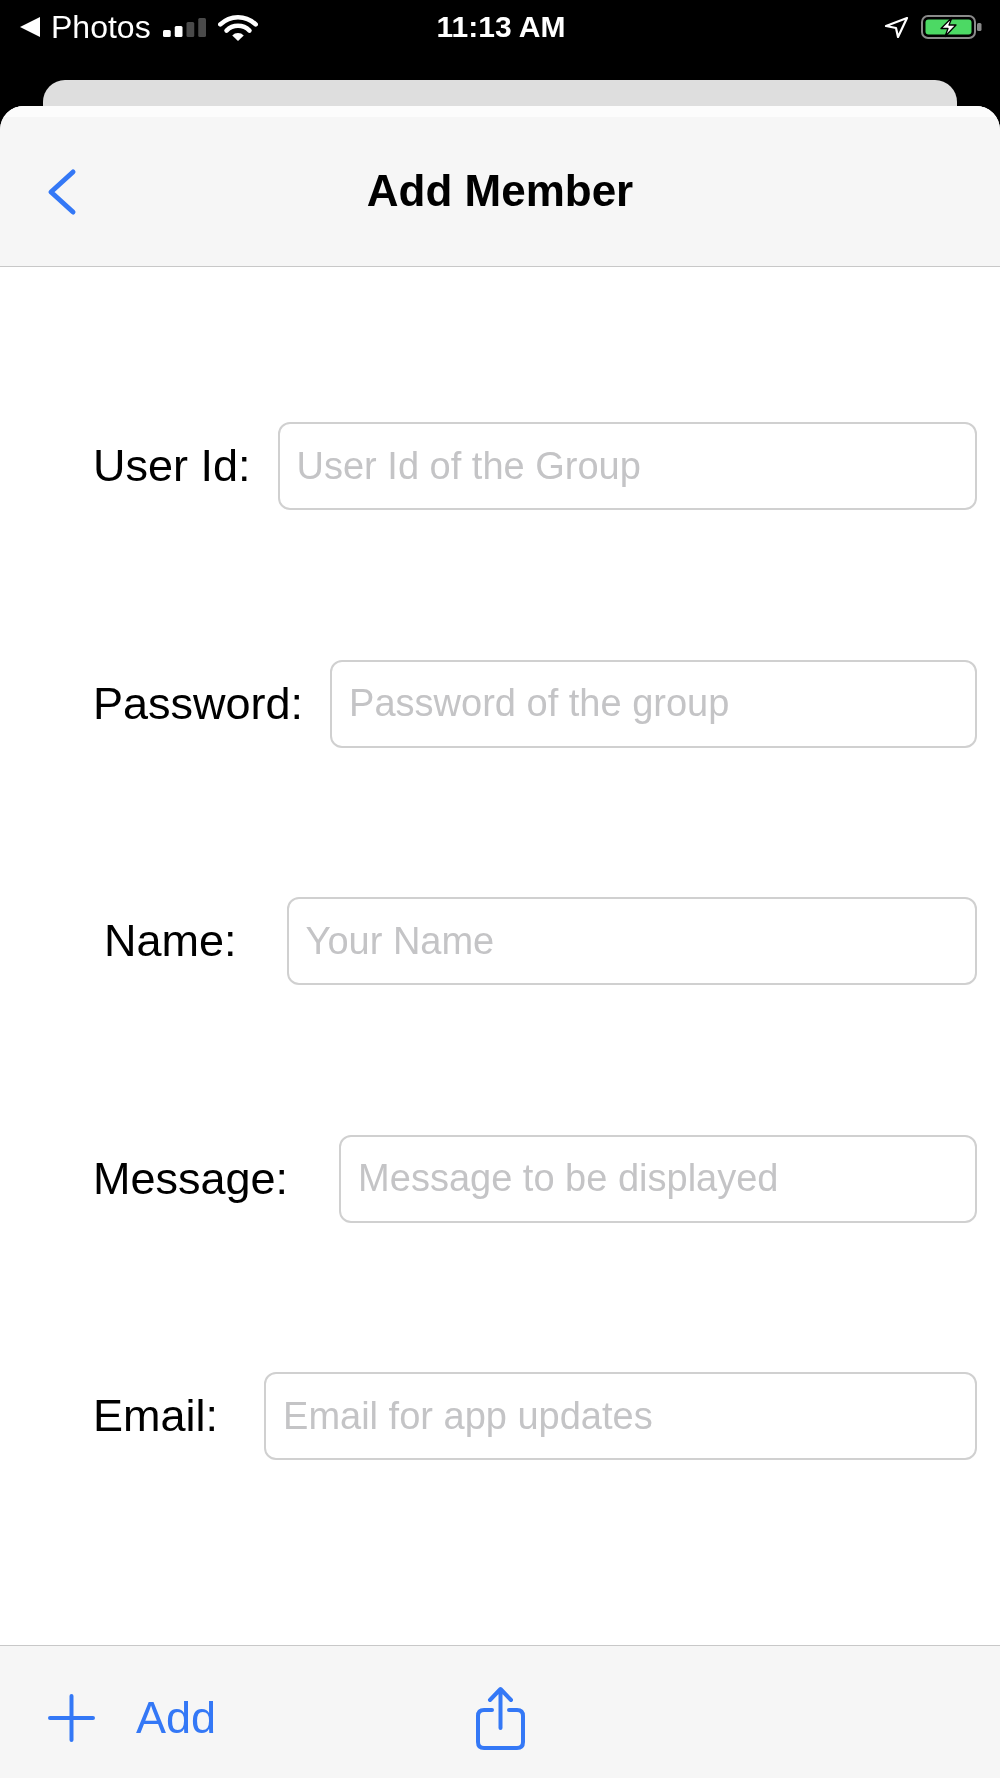 The image size is (1000, 1778). Describe the element at coordinates (132, 1718) in the screenshot. I see `add-button: Add` at that location.